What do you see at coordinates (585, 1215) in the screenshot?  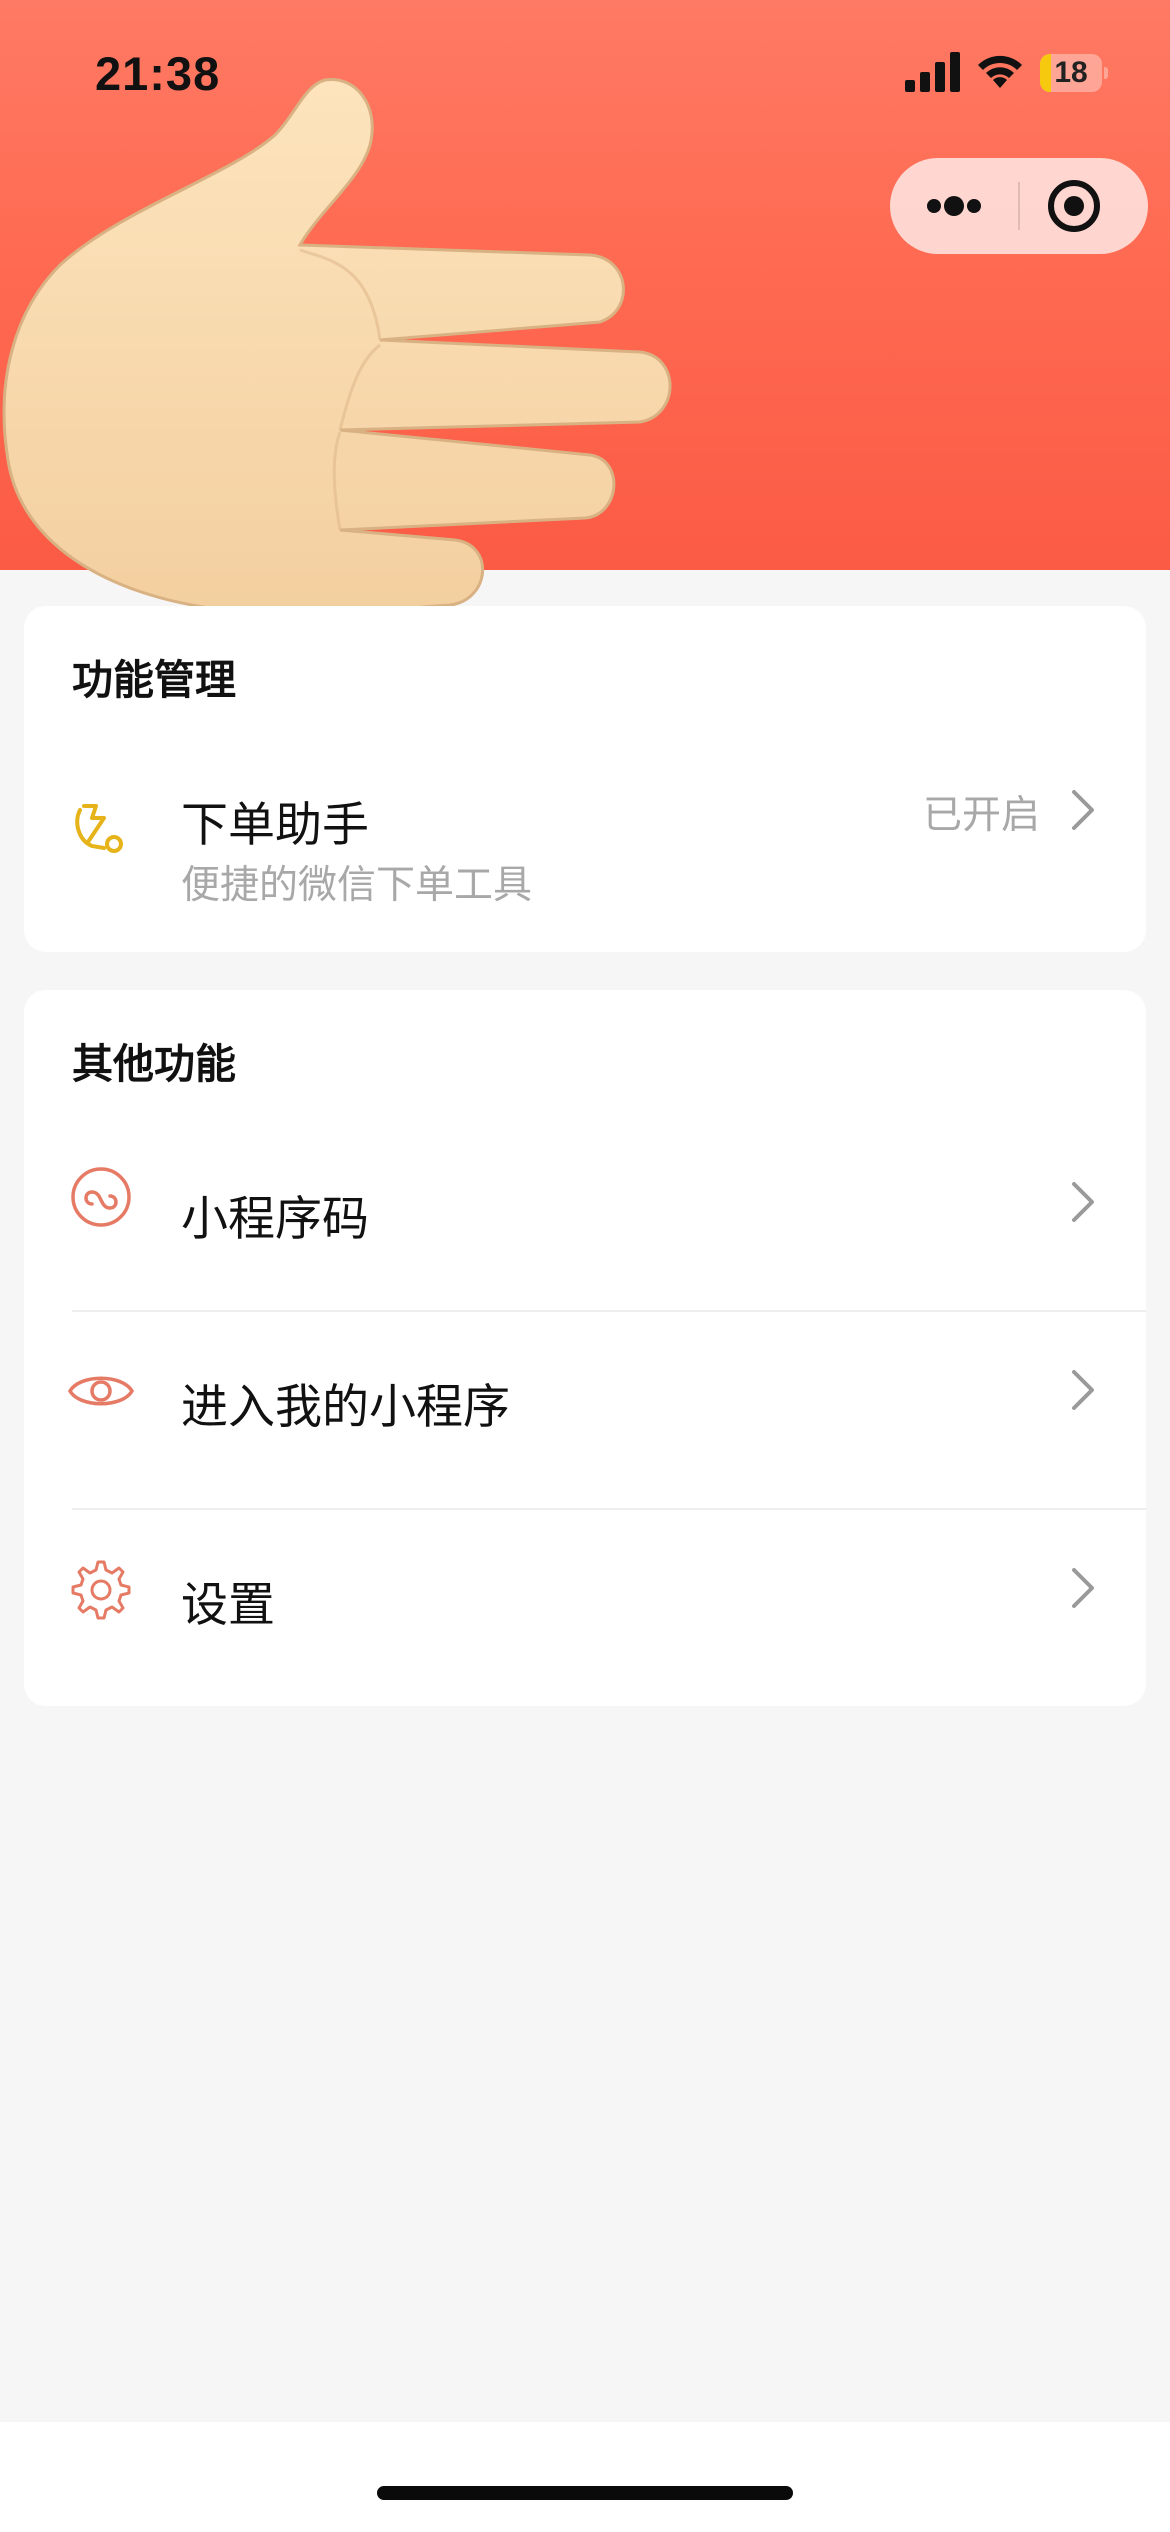 I see `mini-program-code-row: 小程序码` at bounding box center [585, 1215].